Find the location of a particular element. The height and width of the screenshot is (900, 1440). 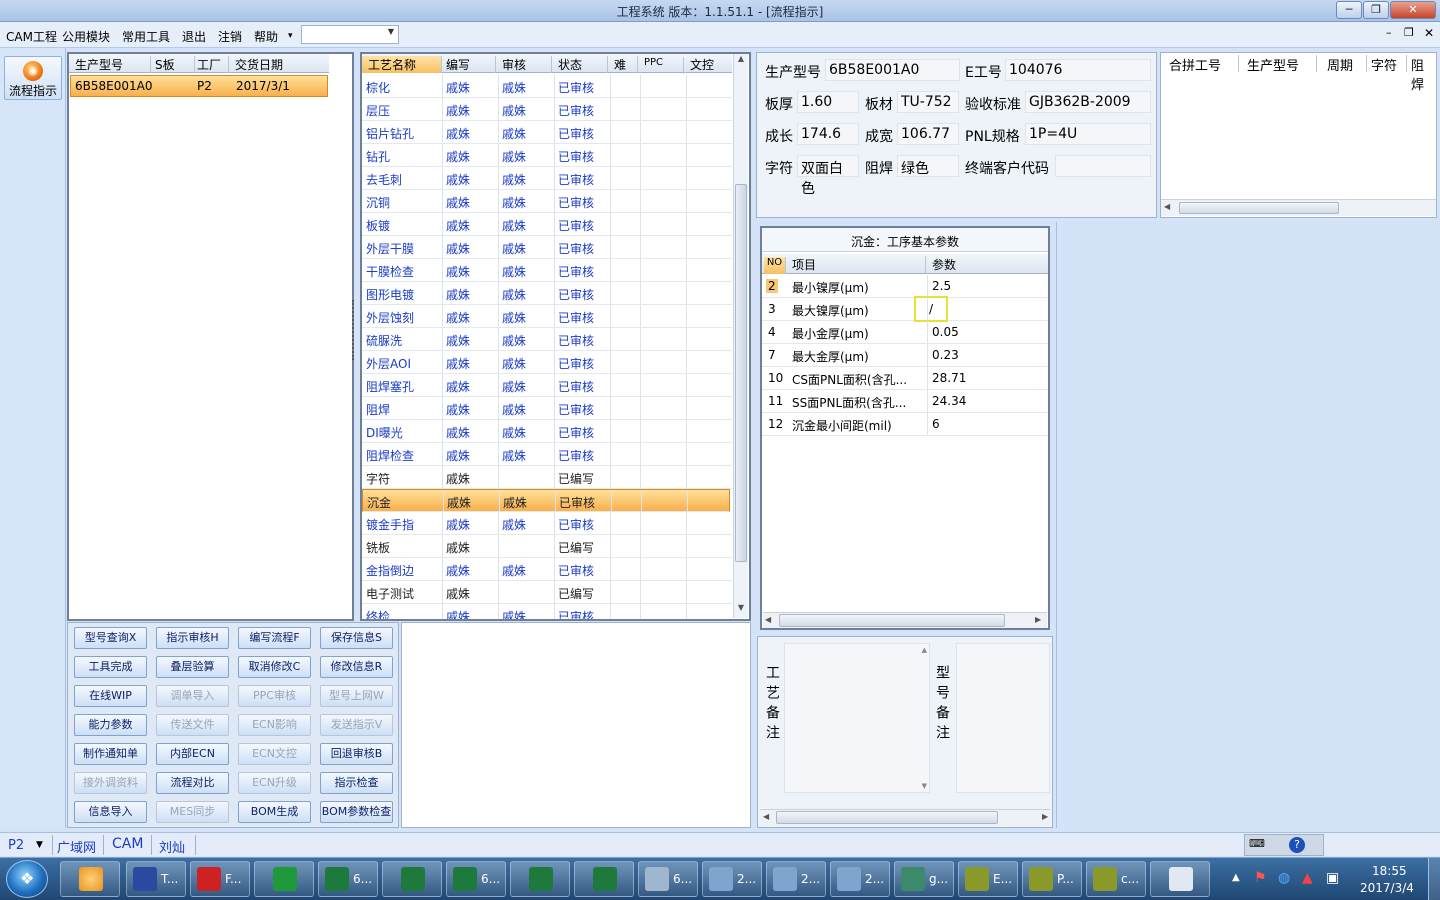

tray-network-icon: ▣ is located at coordinates (1332, 878).